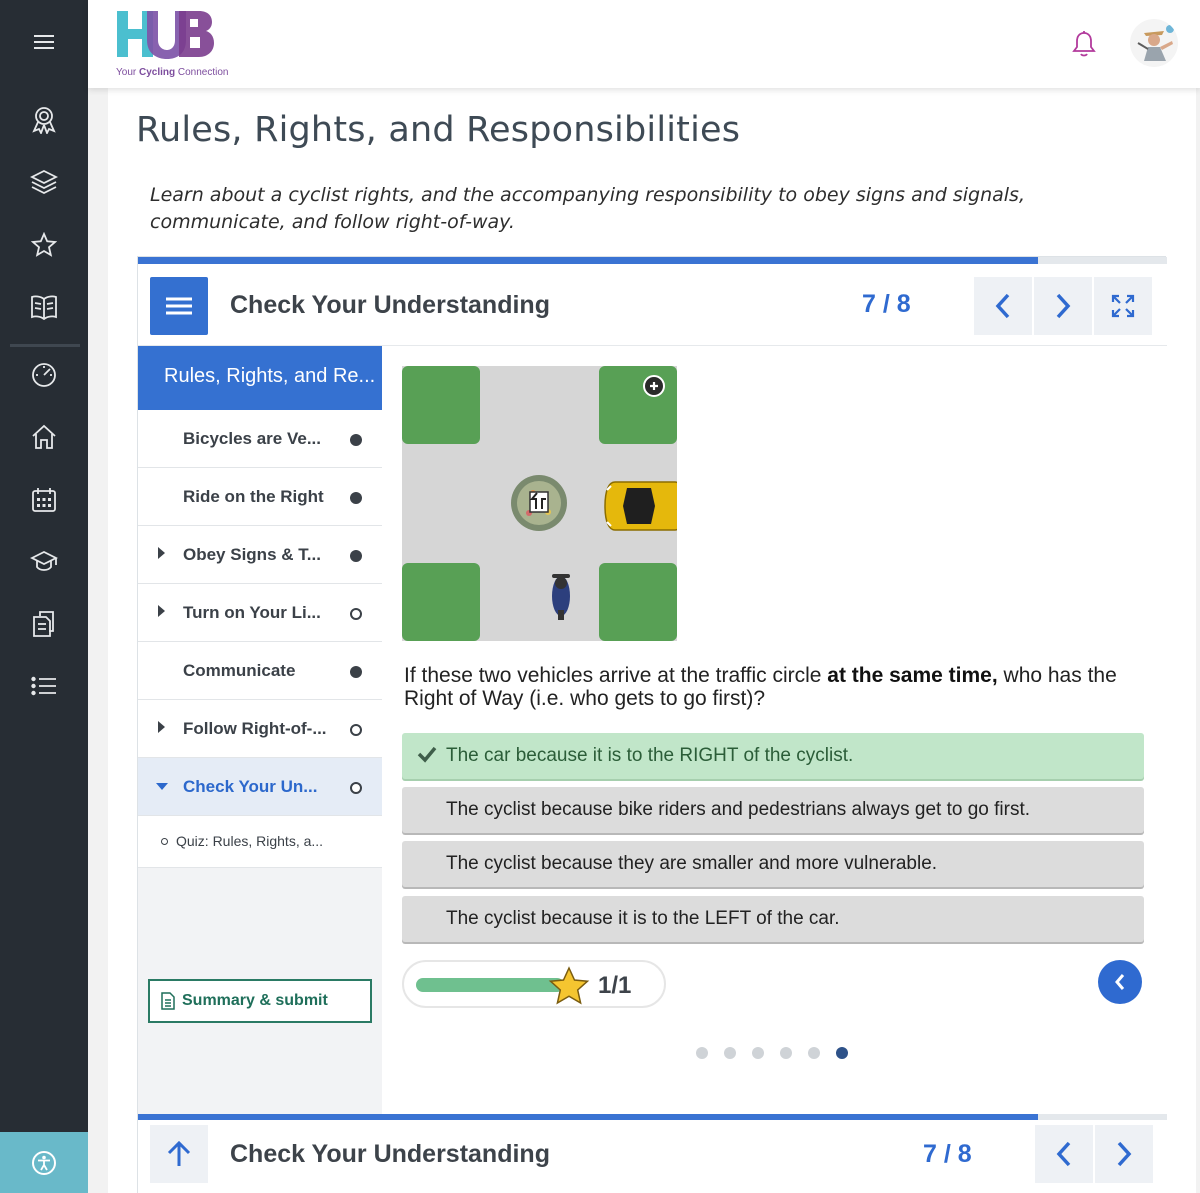  What do you see at coordinates (1003, 306) in the screenshot?
I see `previous-page-button` at bounding box center [1003, 306].